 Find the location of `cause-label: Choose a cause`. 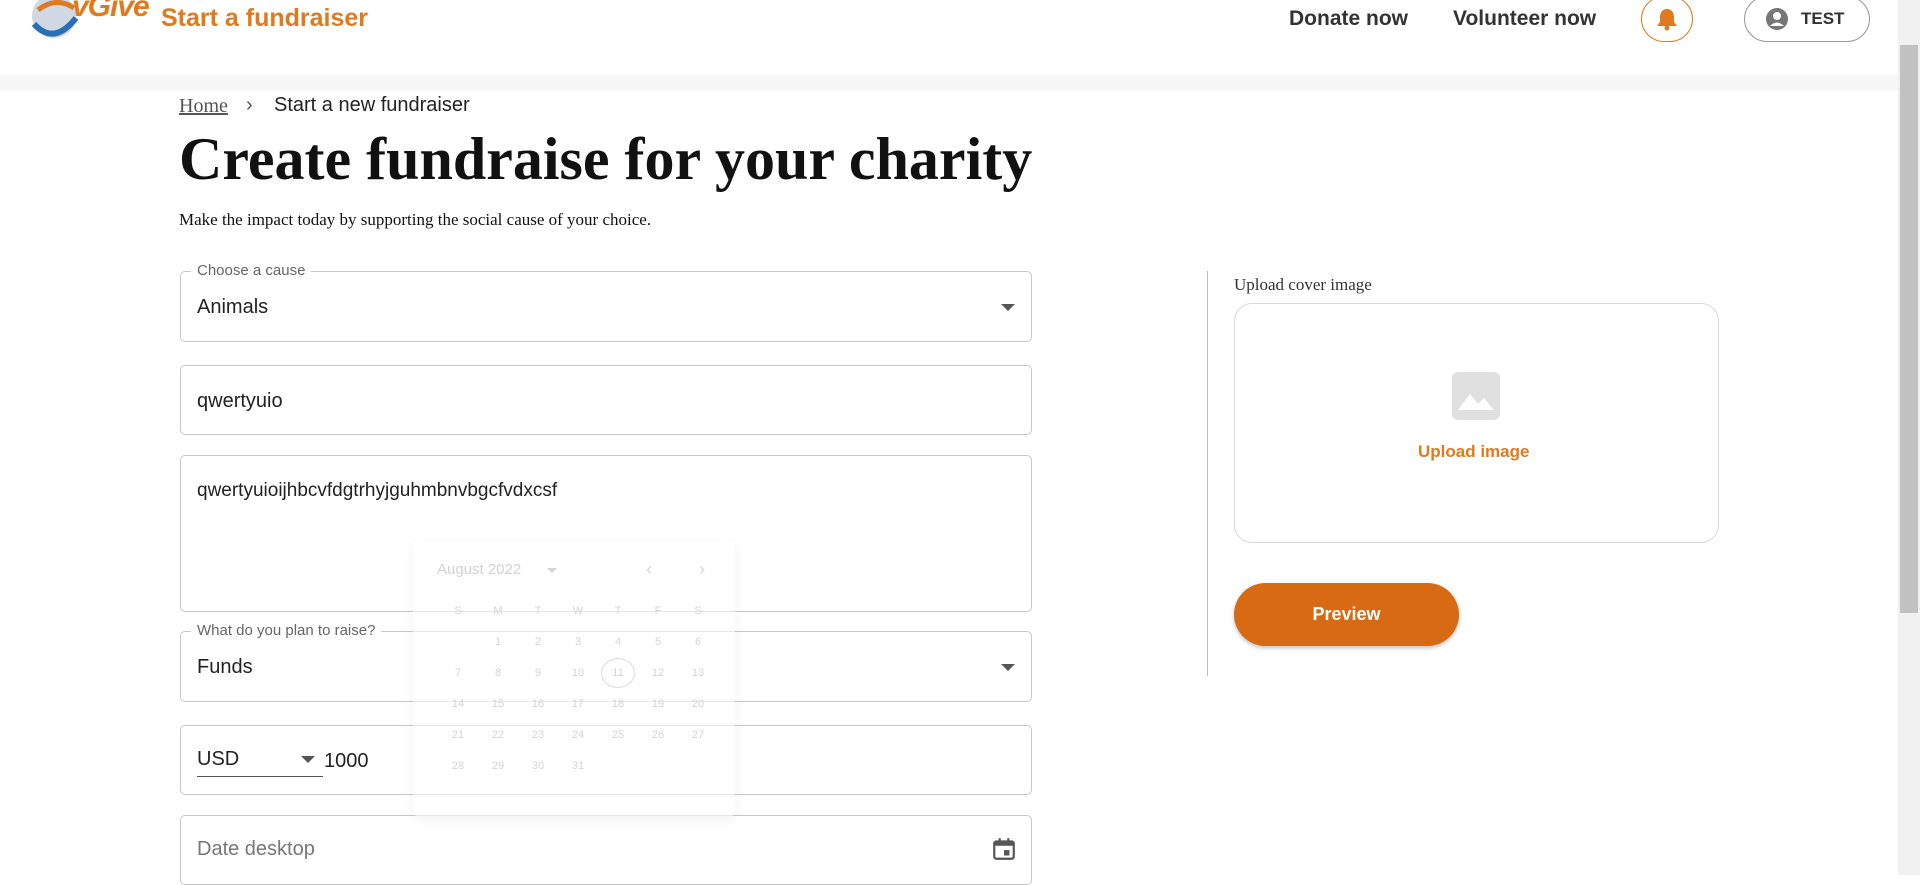

cause-label: Choose a cause is located at coordinates (251, 270).